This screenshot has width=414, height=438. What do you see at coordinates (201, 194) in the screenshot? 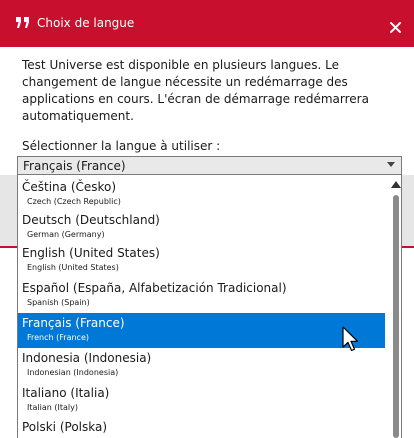
I see `list-item-ces: Čeština (Česko) Czech (Czech Republic)` at bounding box center [201, 194].